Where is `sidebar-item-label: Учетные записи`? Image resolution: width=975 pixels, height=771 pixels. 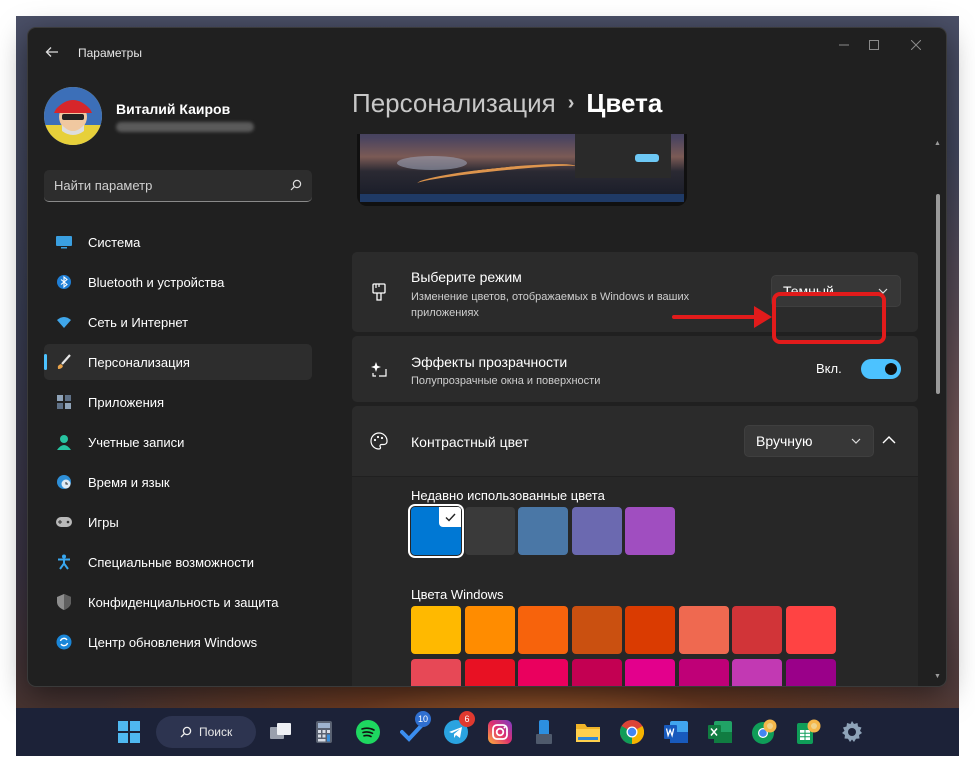
sidebar-item-label: Учетные записи is located at coordinates (136, 442).